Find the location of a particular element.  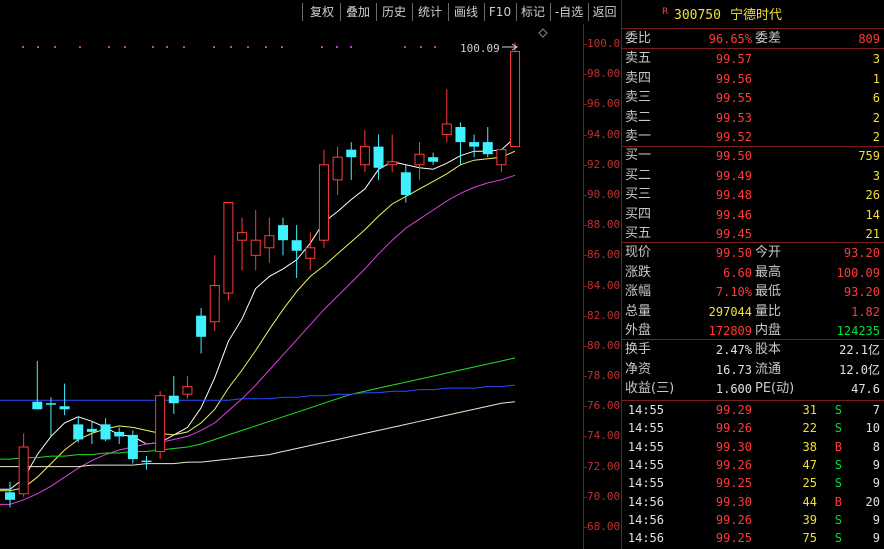

bid-level-label: 买三 is located at coordinates (638, 194).